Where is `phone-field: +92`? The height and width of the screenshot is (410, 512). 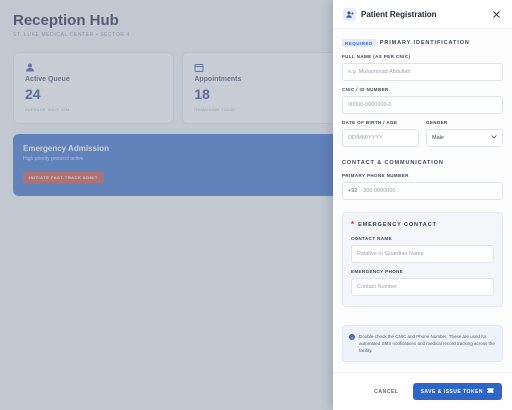
phone-field: +92 is located at coordinates (422, 191).